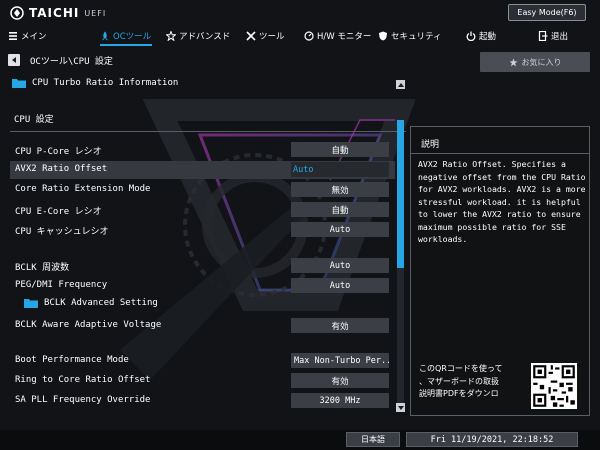 The width and height of the screenshot is (600, 450). Describe the element at coordinates (105, 83) in the screenshot. I see `turbo-ratio-label: CPU Turbo Ratio Information` at that location.